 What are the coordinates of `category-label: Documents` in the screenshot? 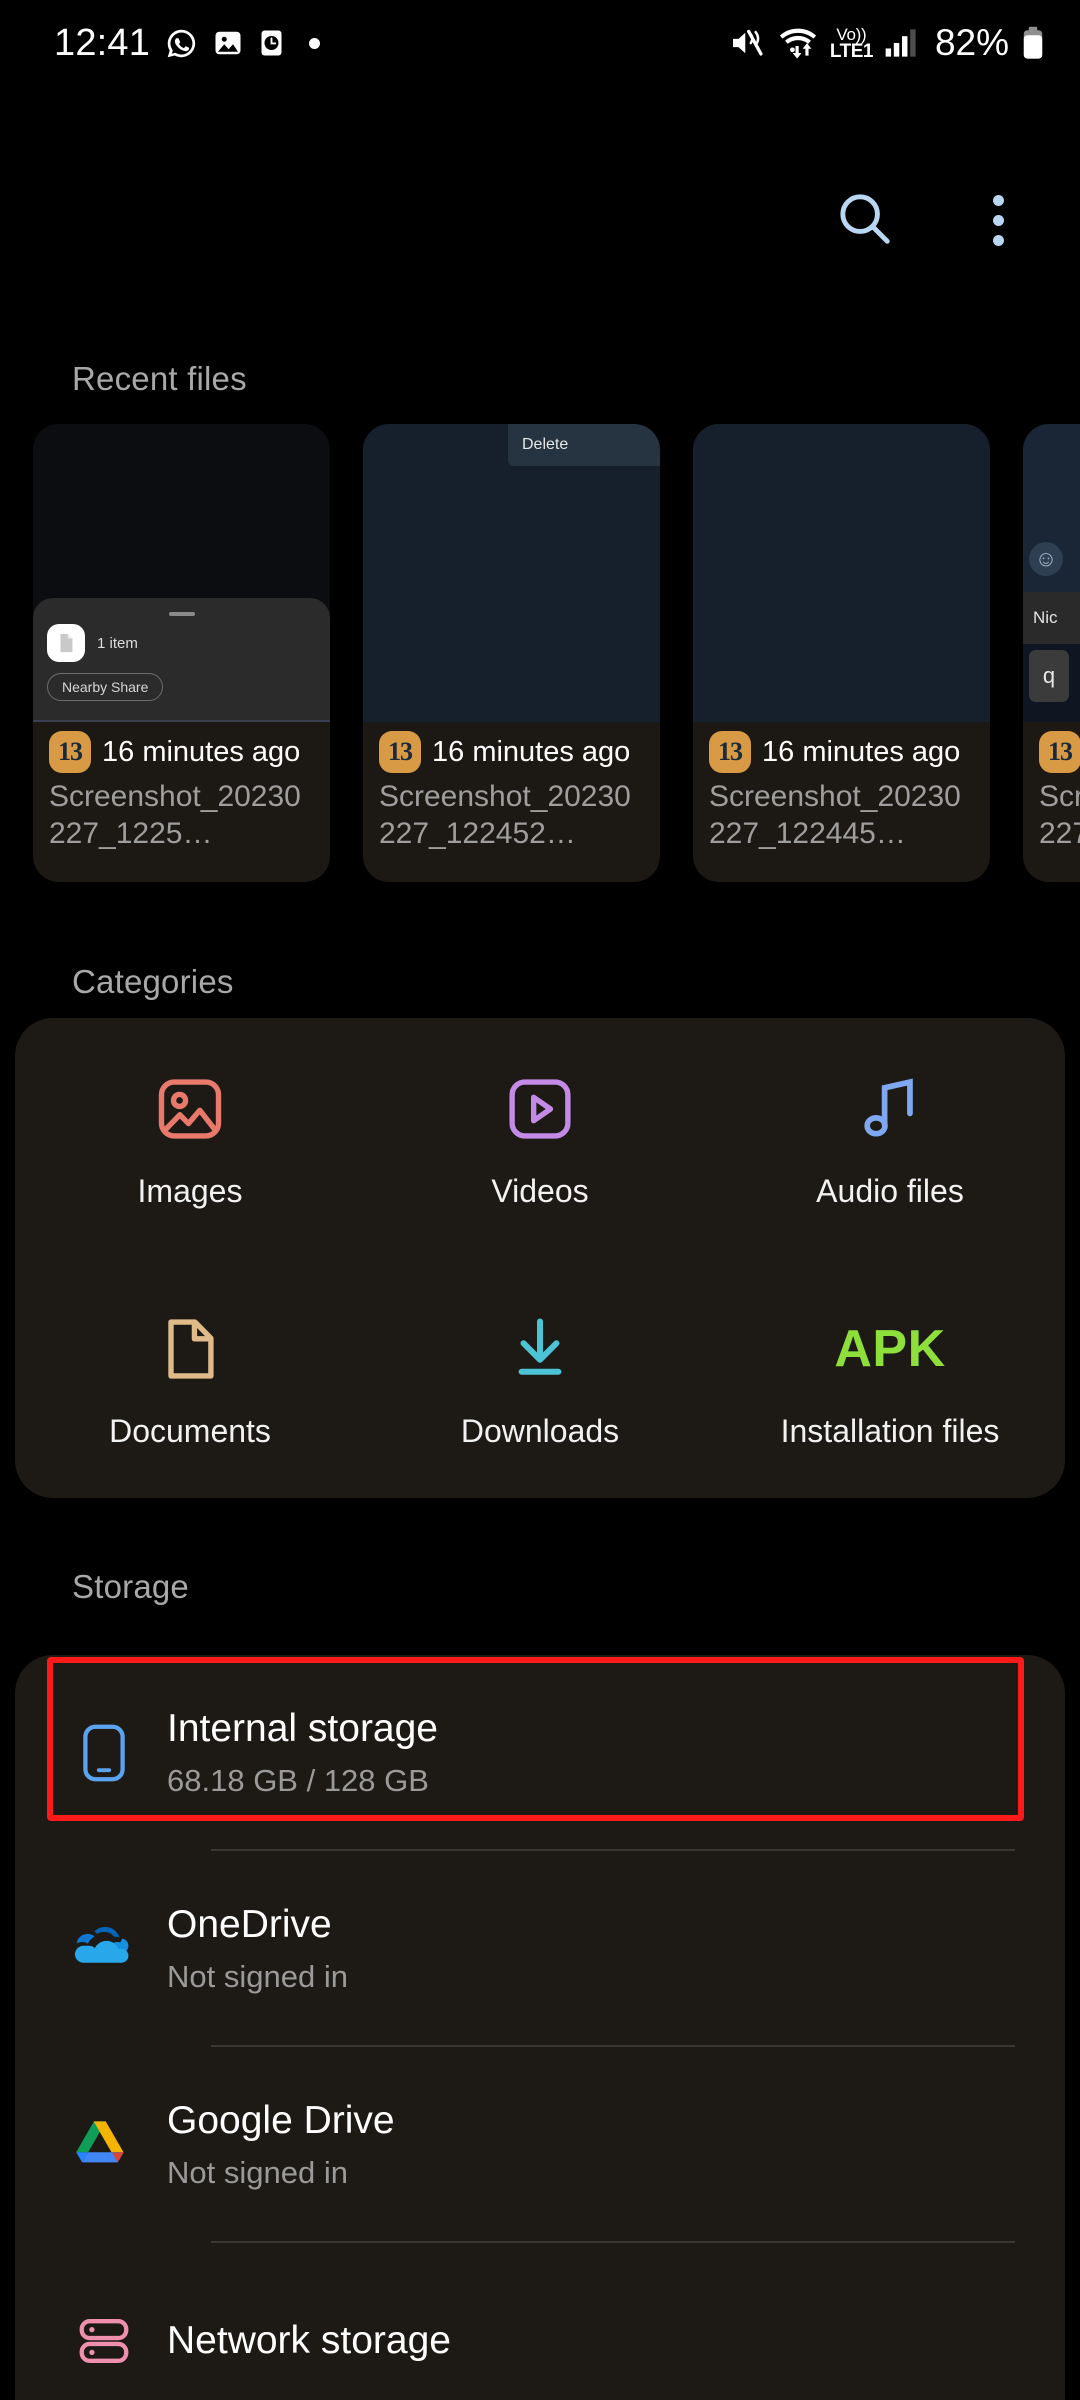 It's located at (190, 1430).